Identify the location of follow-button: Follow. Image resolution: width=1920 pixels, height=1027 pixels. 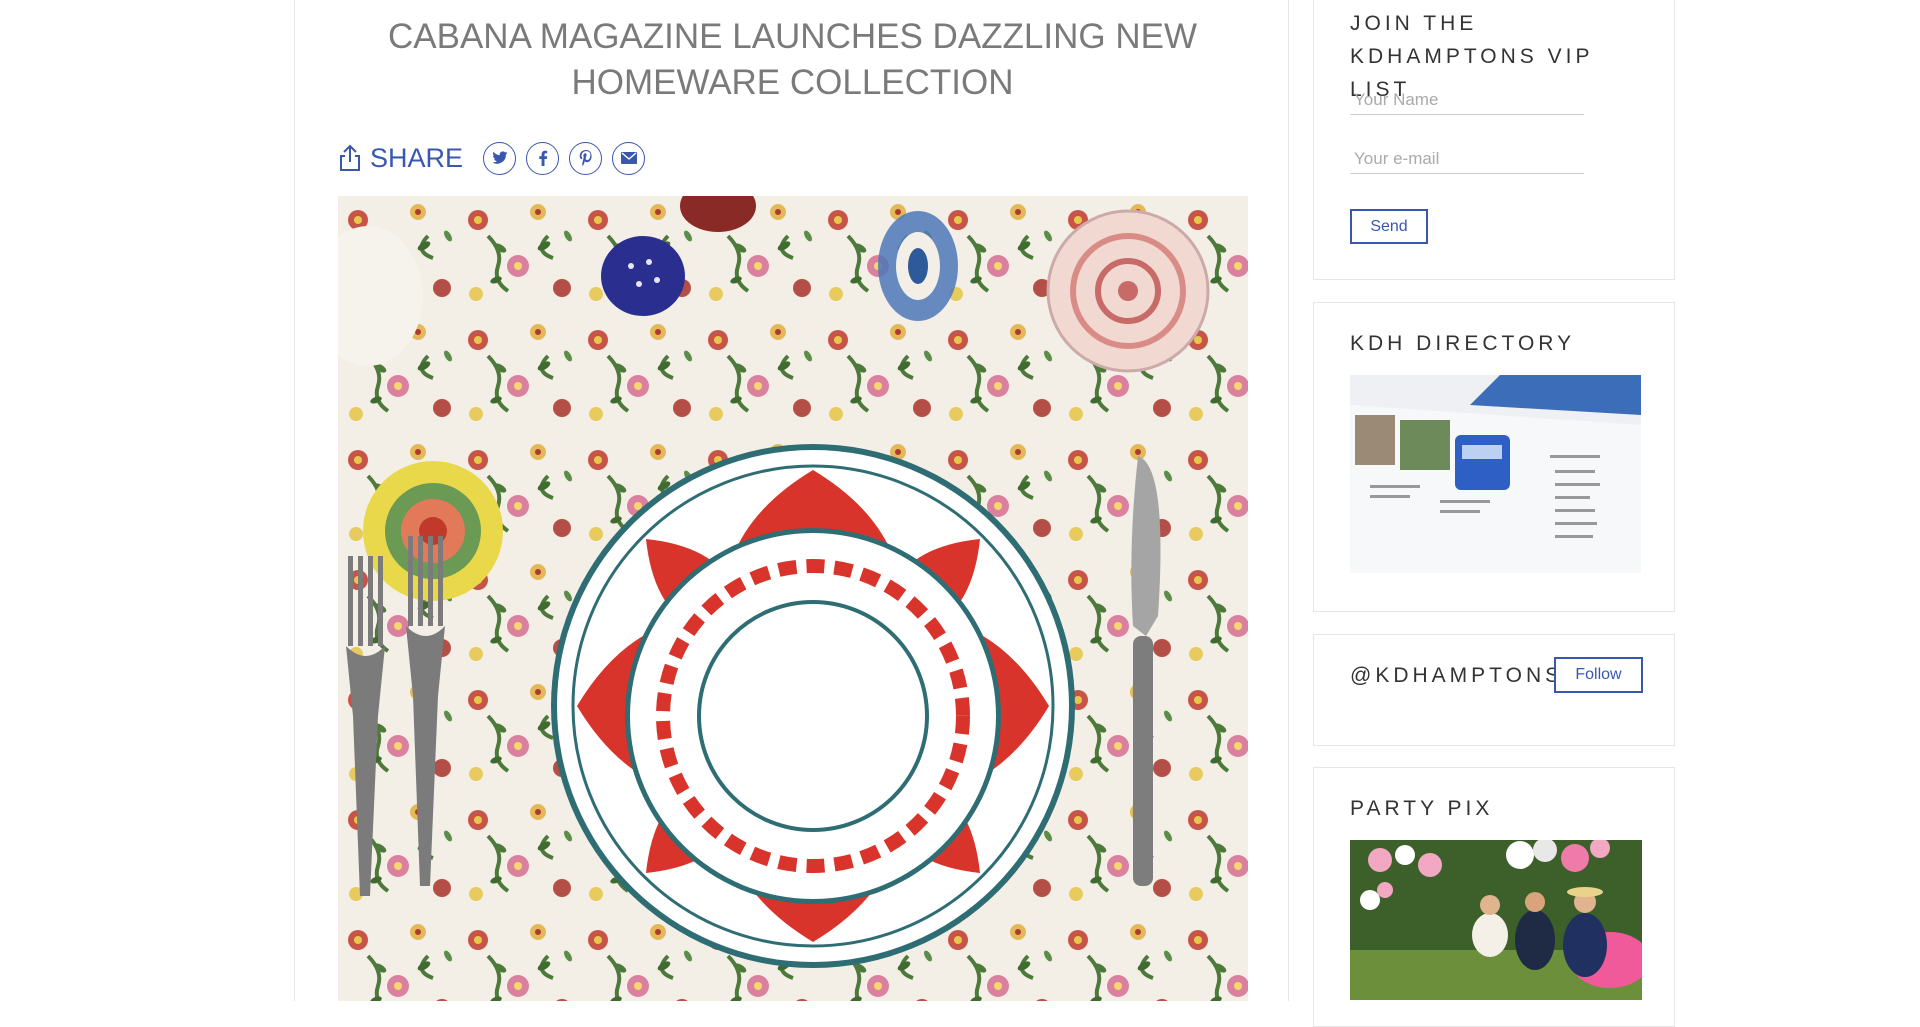
(1598, 675).